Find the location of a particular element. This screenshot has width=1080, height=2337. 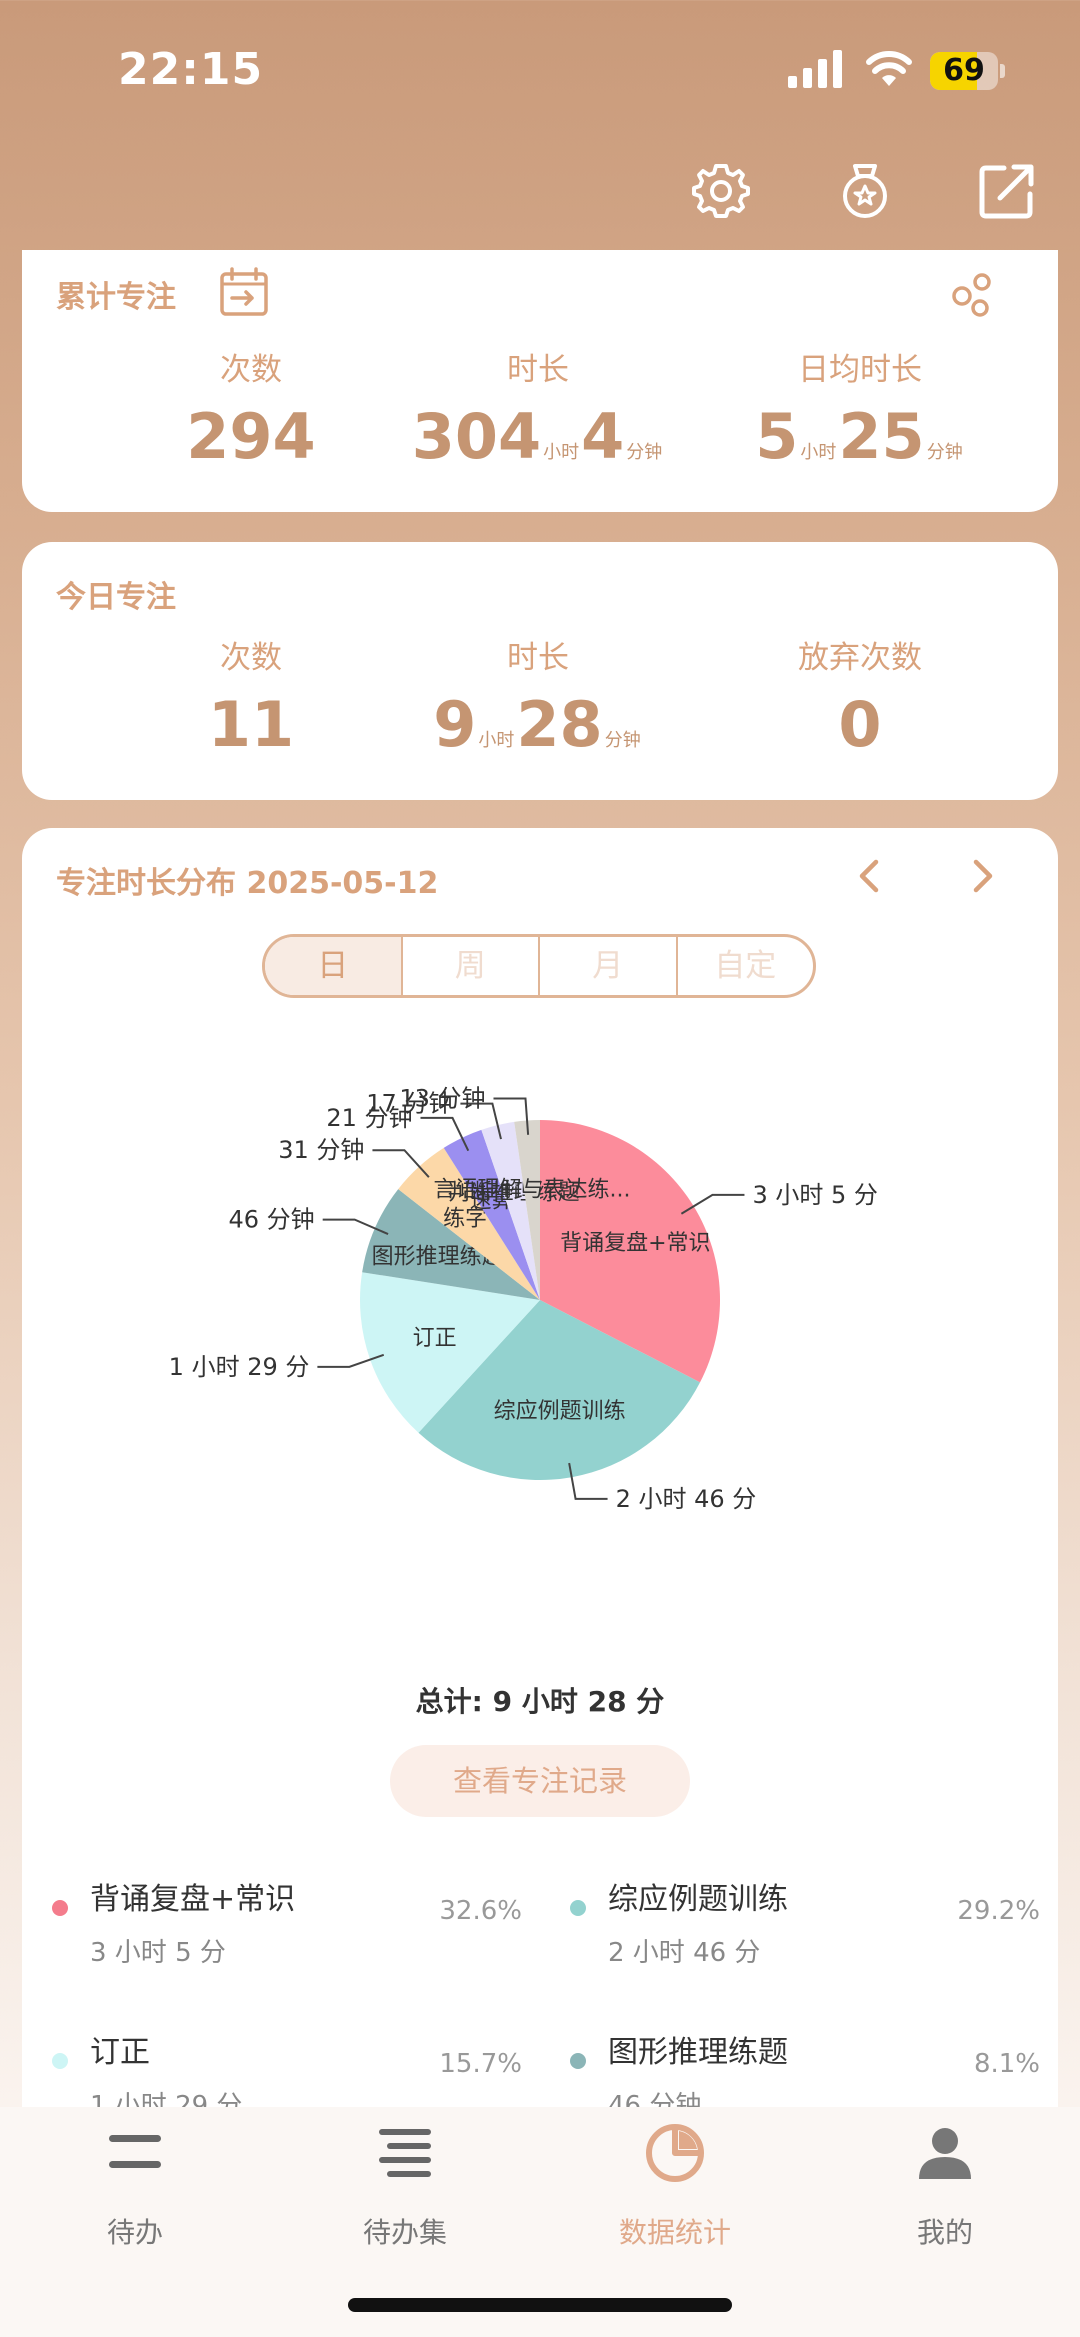

tab-profile: 我的 is located at coordinates (945, 2207).